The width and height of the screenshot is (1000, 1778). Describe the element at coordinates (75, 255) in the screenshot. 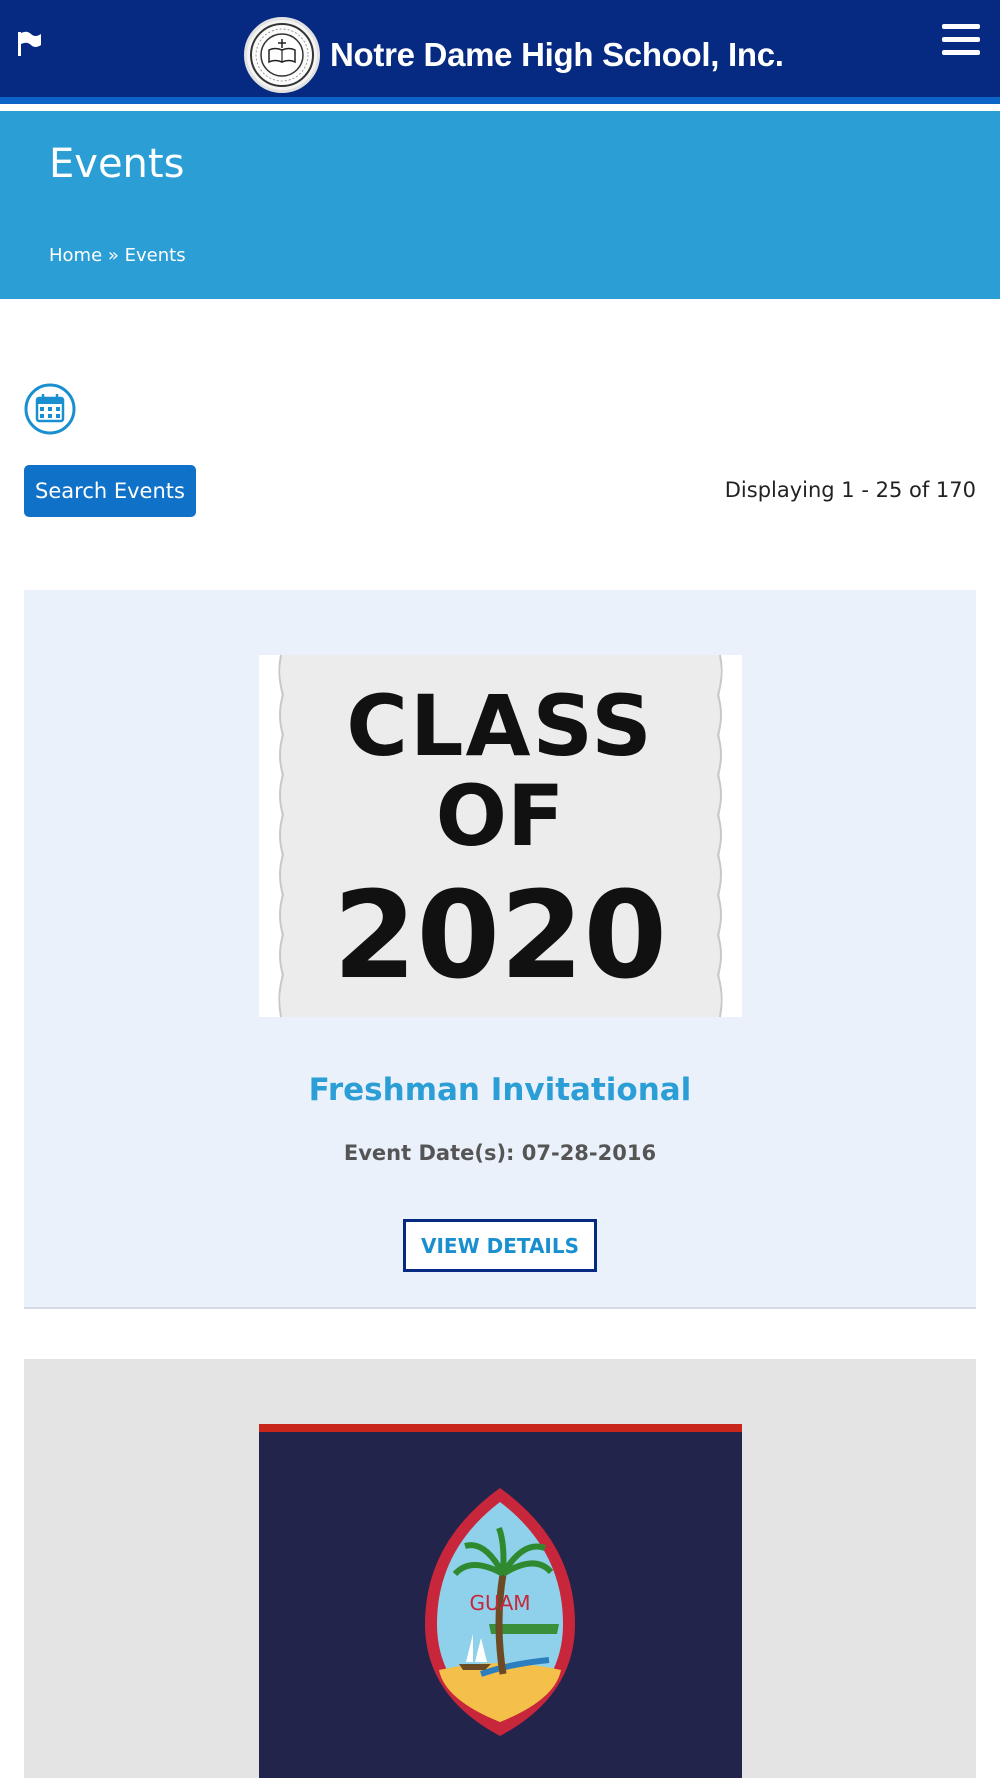

I see `breadcrumb-home-link: Home` at that location.